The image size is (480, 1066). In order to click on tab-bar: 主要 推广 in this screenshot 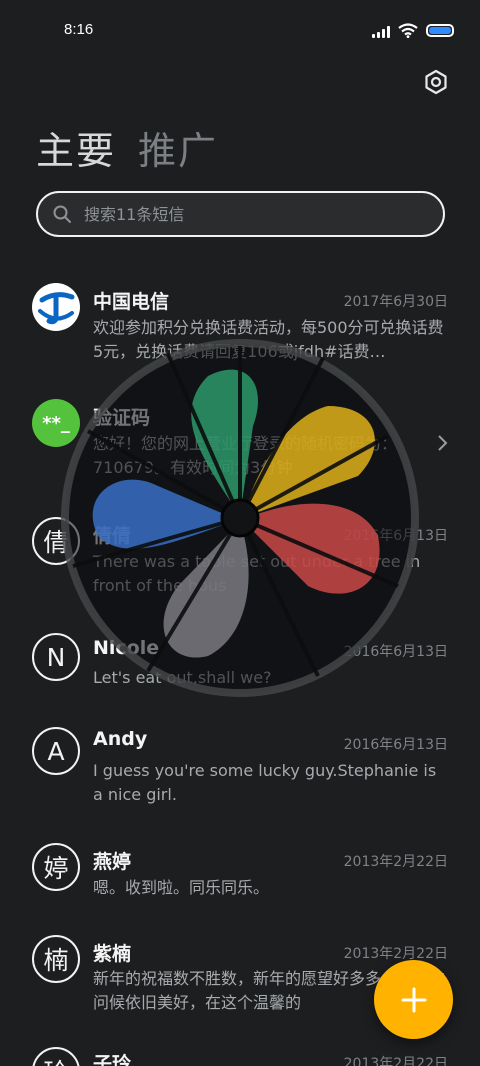, I will do `click(127, 147)`.